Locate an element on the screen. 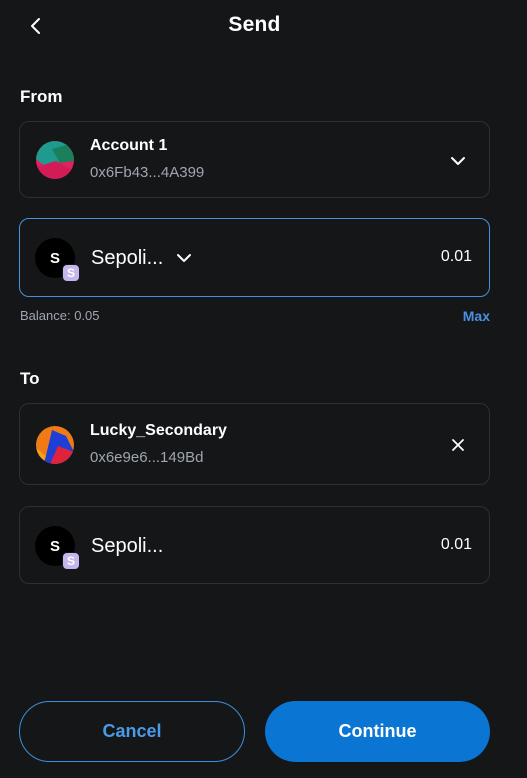 The image size is (527, 778). cancel-button: Cancel is located at coordinates (132, 731).